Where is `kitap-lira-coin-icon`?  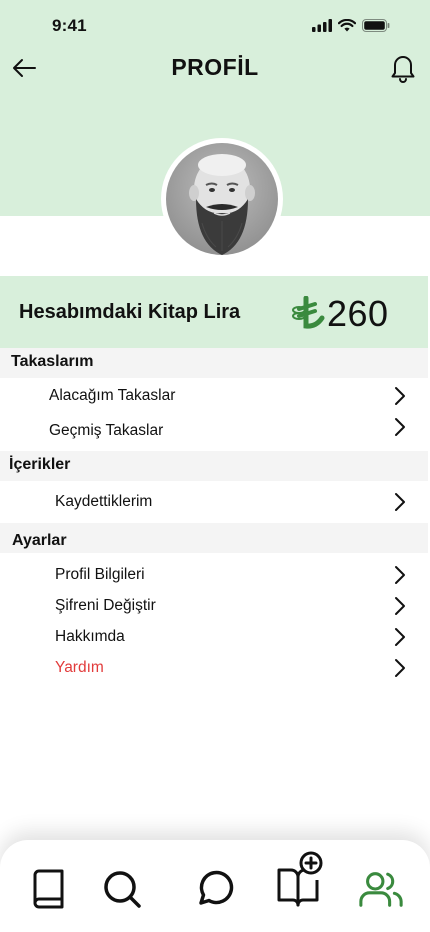 kitap-lira-coin-icon is located at coordinates (308, 312).